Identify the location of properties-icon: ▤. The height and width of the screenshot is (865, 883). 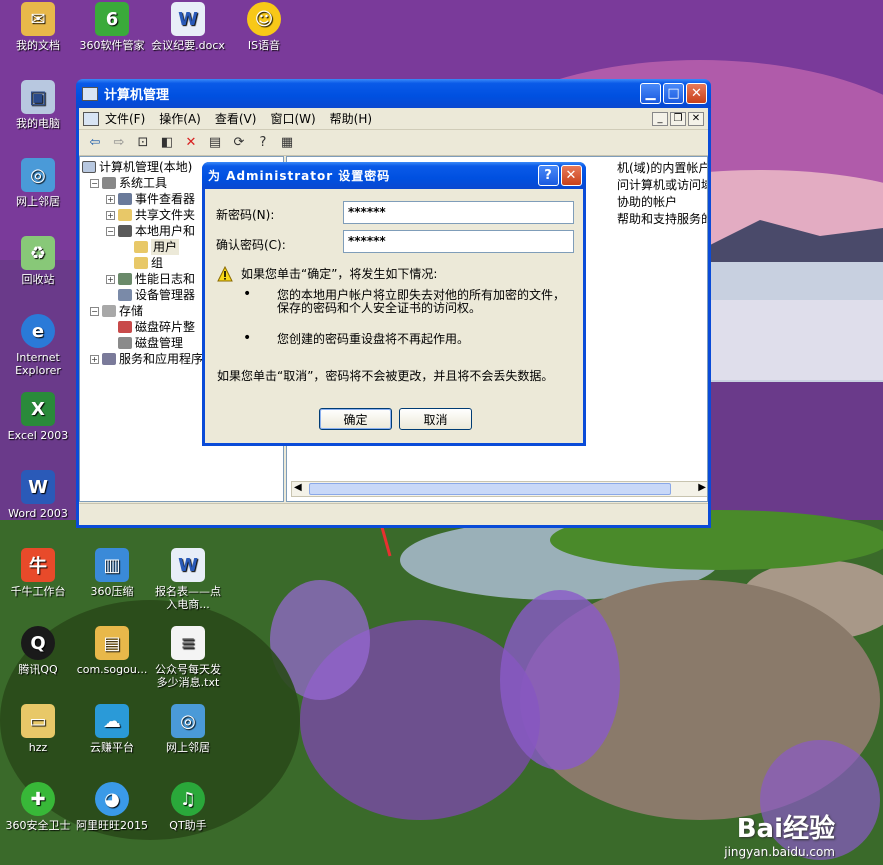
(215, 143).